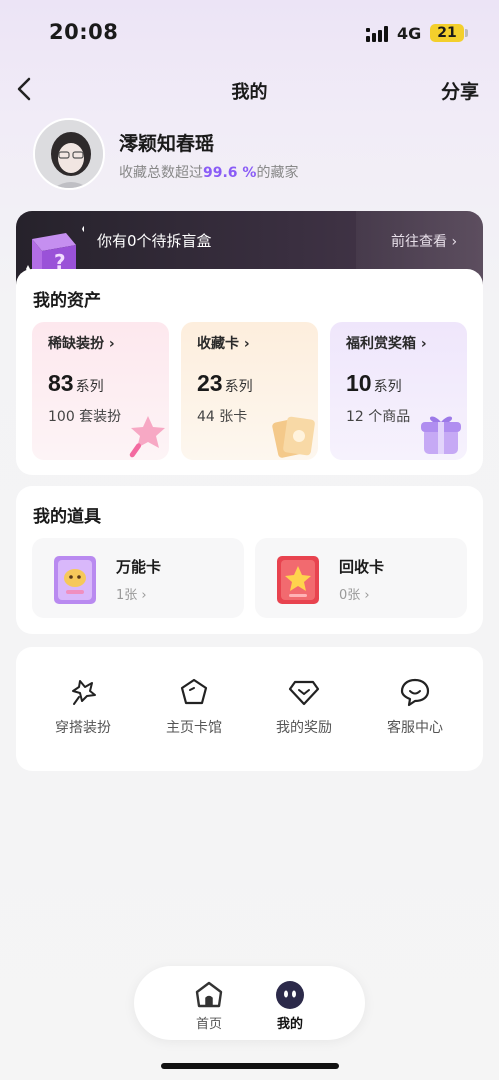 This screenshot has width=499, height=1080. I want to click on mystery-box-icon: ?, so click(55, 250).